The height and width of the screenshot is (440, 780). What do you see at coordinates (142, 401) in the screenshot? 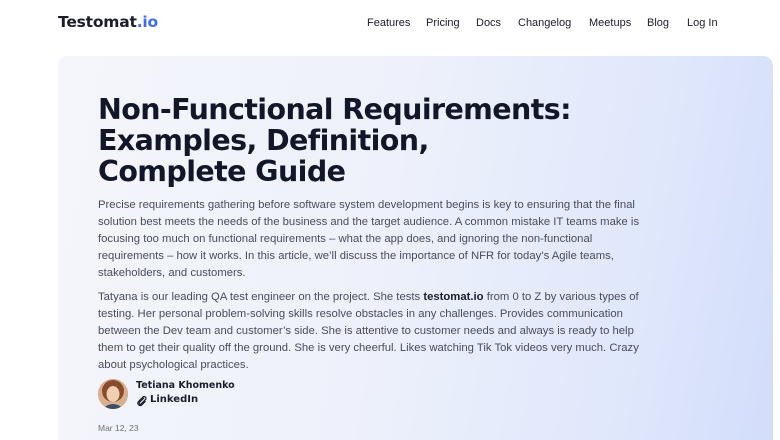
I see `paperclip-icon` at bounding box center [142, 401].